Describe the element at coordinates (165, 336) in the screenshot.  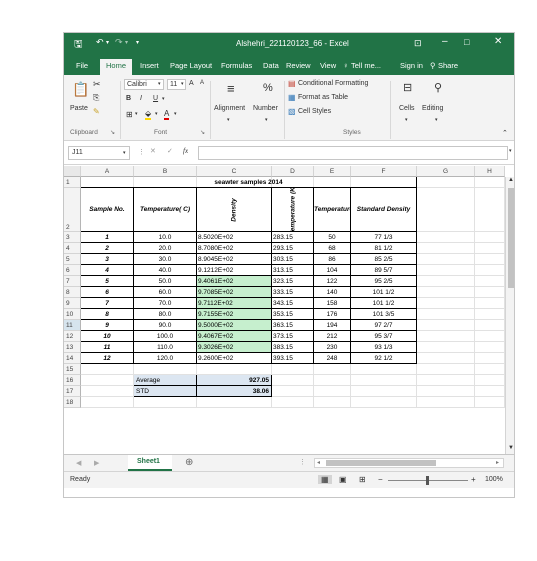
I see `cell-temperature-c: 100.0` at that location.